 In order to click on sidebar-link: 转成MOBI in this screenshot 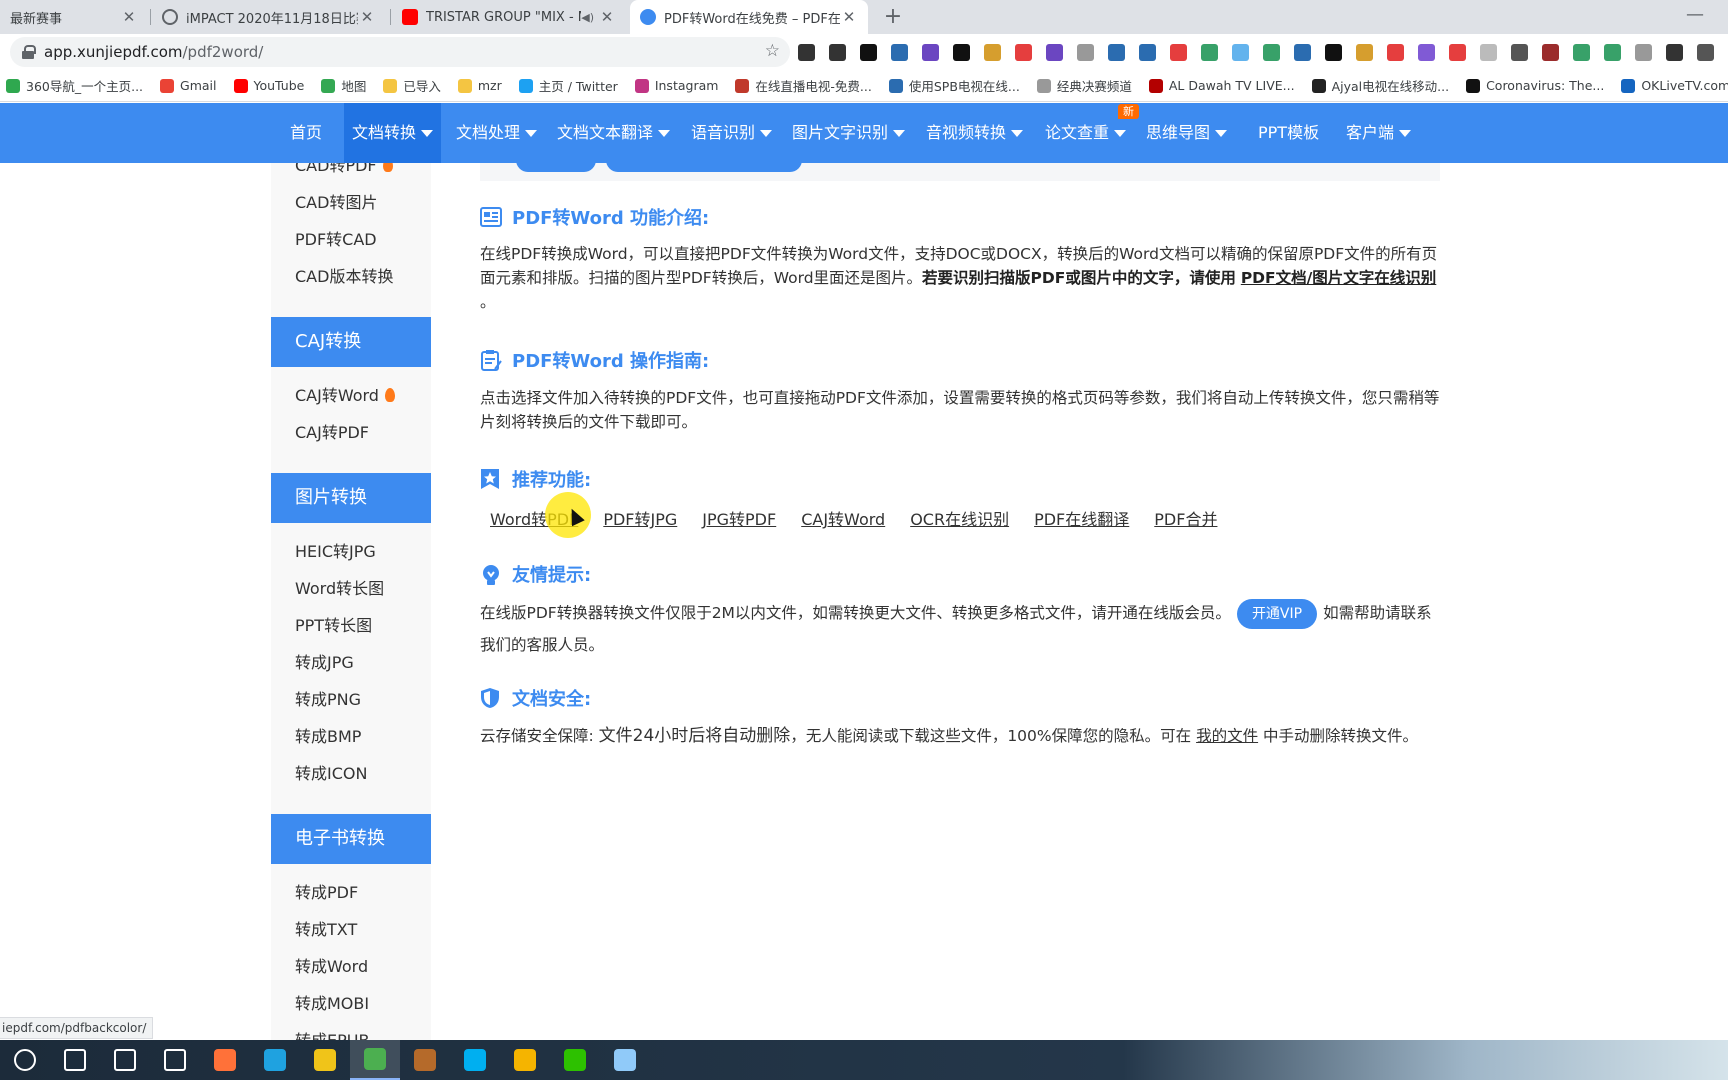, I will do `click(332, 1002)`.